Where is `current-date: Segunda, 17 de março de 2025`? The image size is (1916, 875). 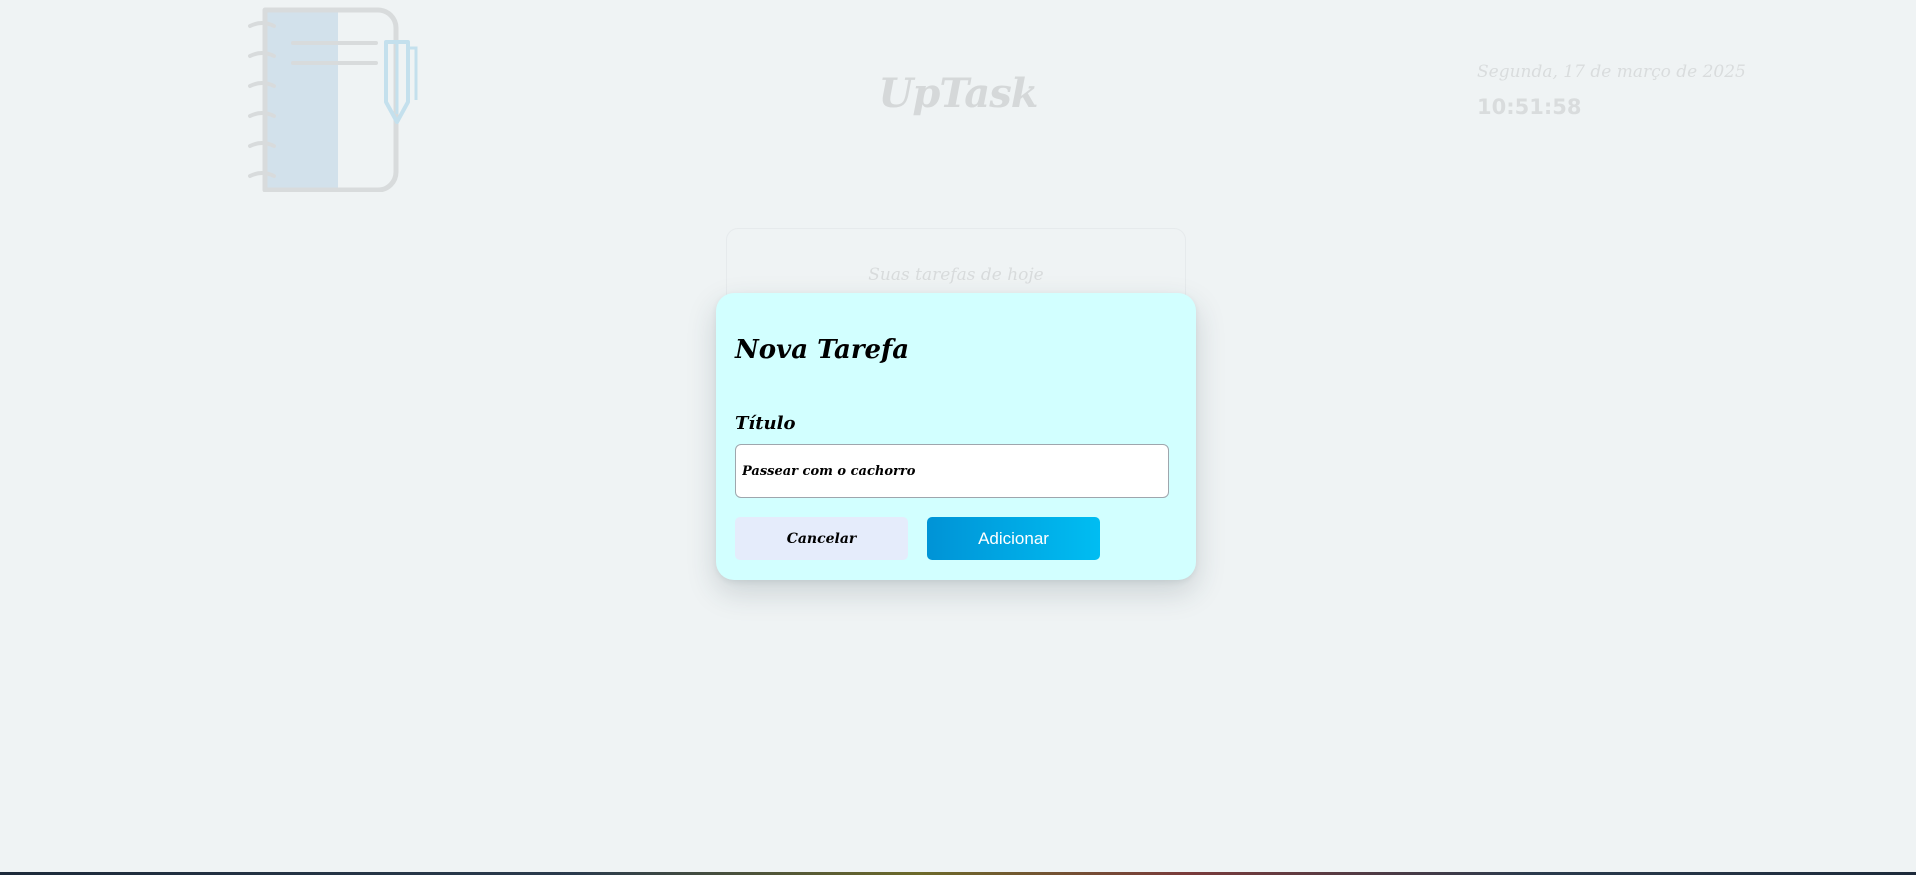 current-date: Segunda, 17 de março de 2025 is located at coordinates (1611, 72).